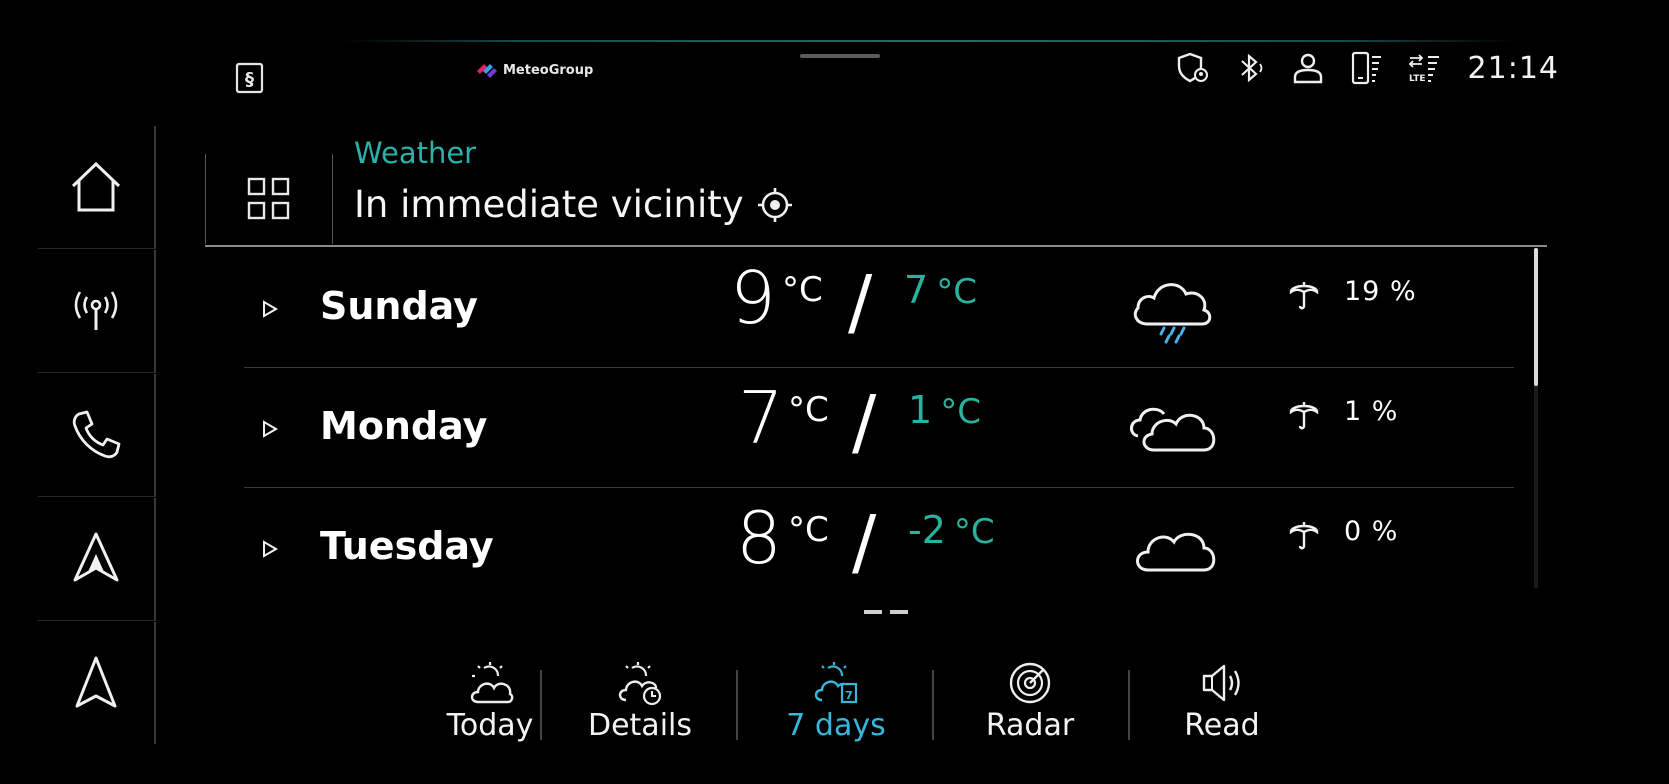  I want to click on meteogroup-mark-icon, so click(487, 70).